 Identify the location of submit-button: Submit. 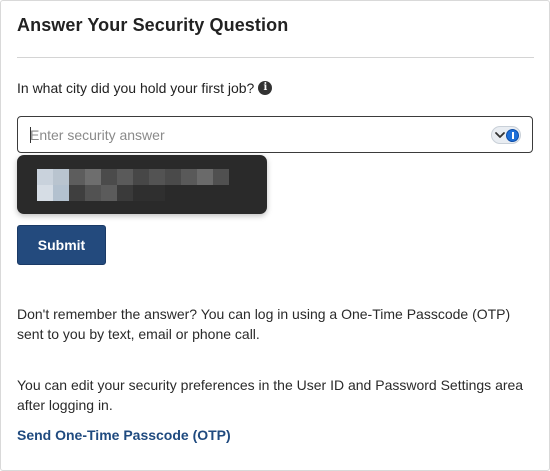
(61, 245).